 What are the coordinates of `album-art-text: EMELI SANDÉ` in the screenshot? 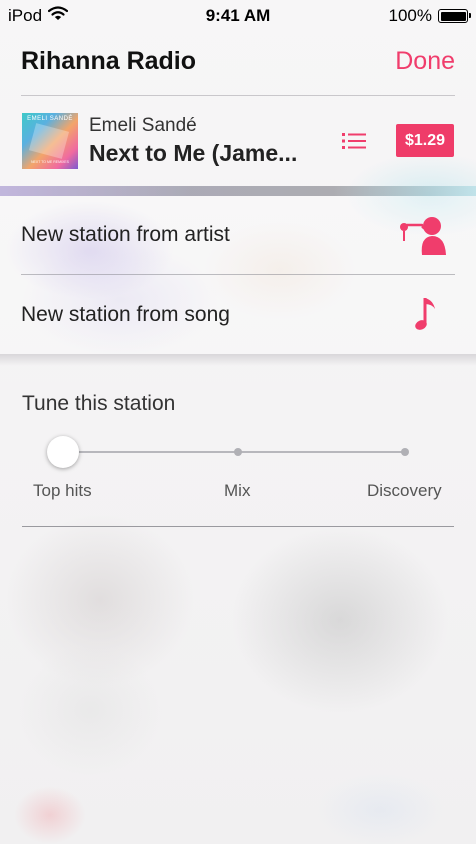 It's located at (50, 119).